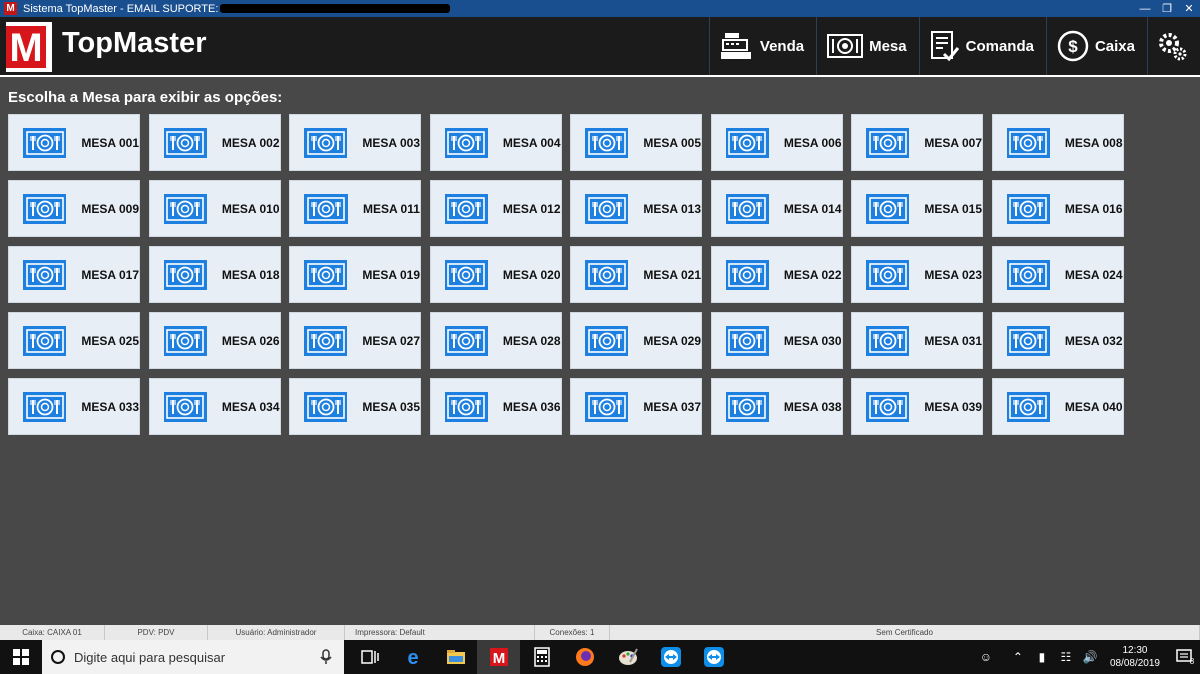 This screenshot has height=674, width=1200. What do you see at coordinates (495, 340) in the screenshot?
I see `table-button-028: MESA 028` at bounding box center [495, 340].